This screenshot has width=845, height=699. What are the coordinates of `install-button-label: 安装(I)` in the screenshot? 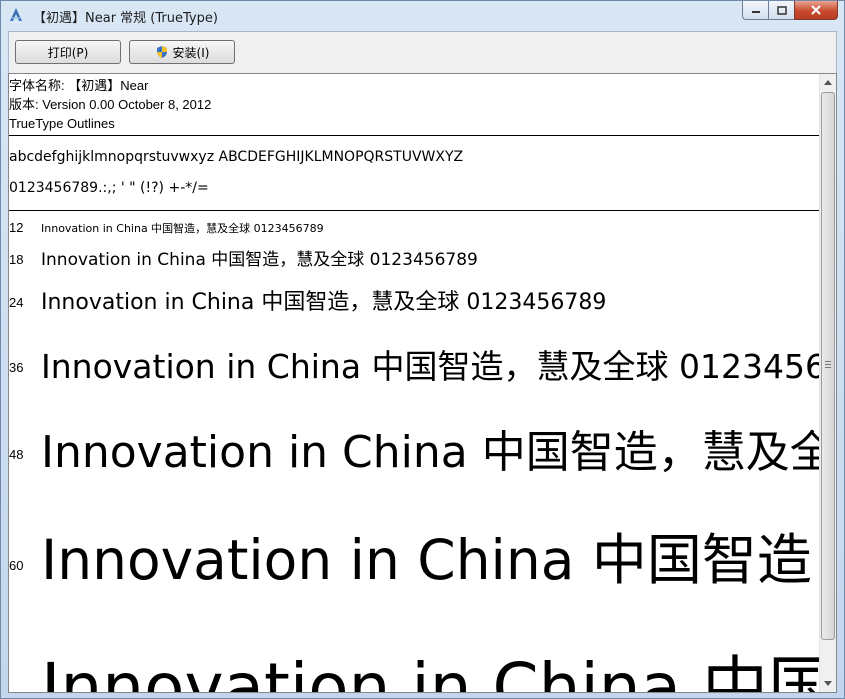 It's located at (191, 52).